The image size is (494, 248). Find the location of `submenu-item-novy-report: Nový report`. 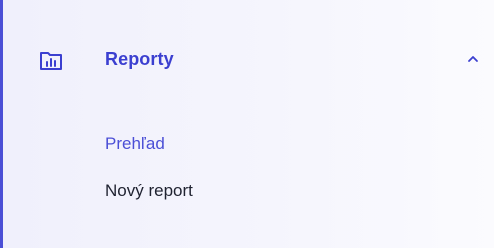

submenu-item-novy-report: Nový report is located at coordinates (149, 191).